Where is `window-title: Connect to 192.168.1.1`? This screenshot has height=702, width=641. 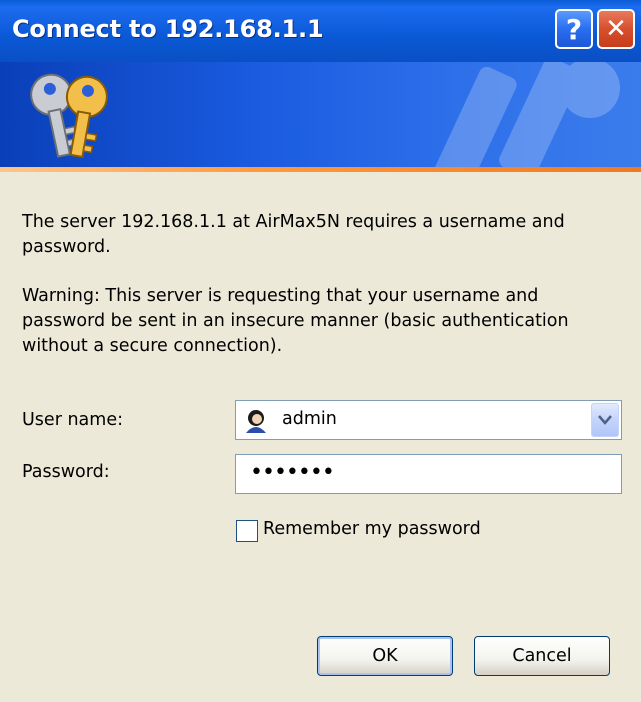
window-title: Connect to 192.168.1.1 is located at coordinates (168, 29).